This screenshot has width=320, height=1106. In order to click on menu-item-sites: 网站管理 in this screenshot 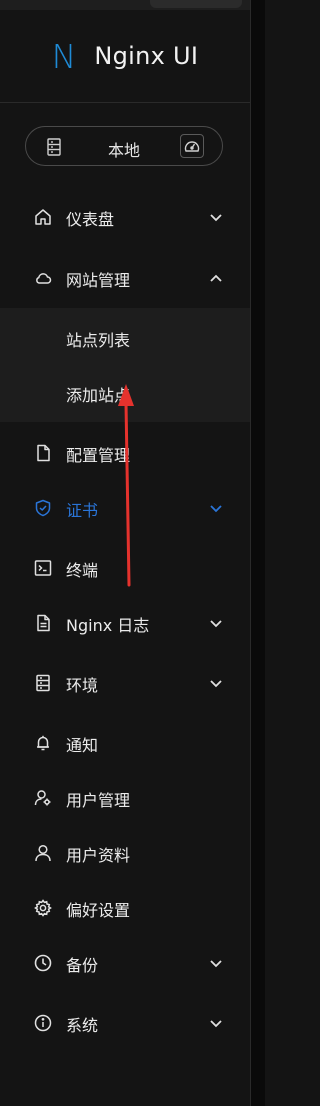, I will do `click(125, 278)`.